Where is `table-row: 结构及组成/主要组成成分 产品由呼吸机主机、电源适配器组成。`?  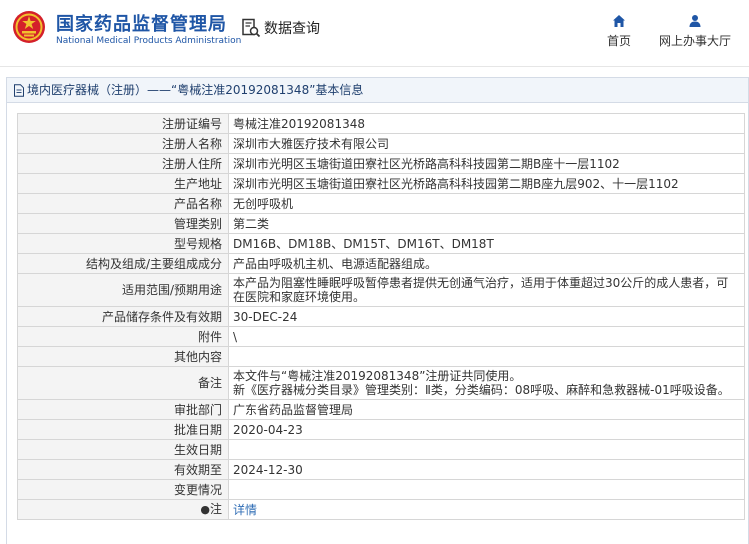
table-row: 结构及组成/主要组成成分 产品由呼吸机主机、电源适配器组成。 is located at coordinates (381, 263).